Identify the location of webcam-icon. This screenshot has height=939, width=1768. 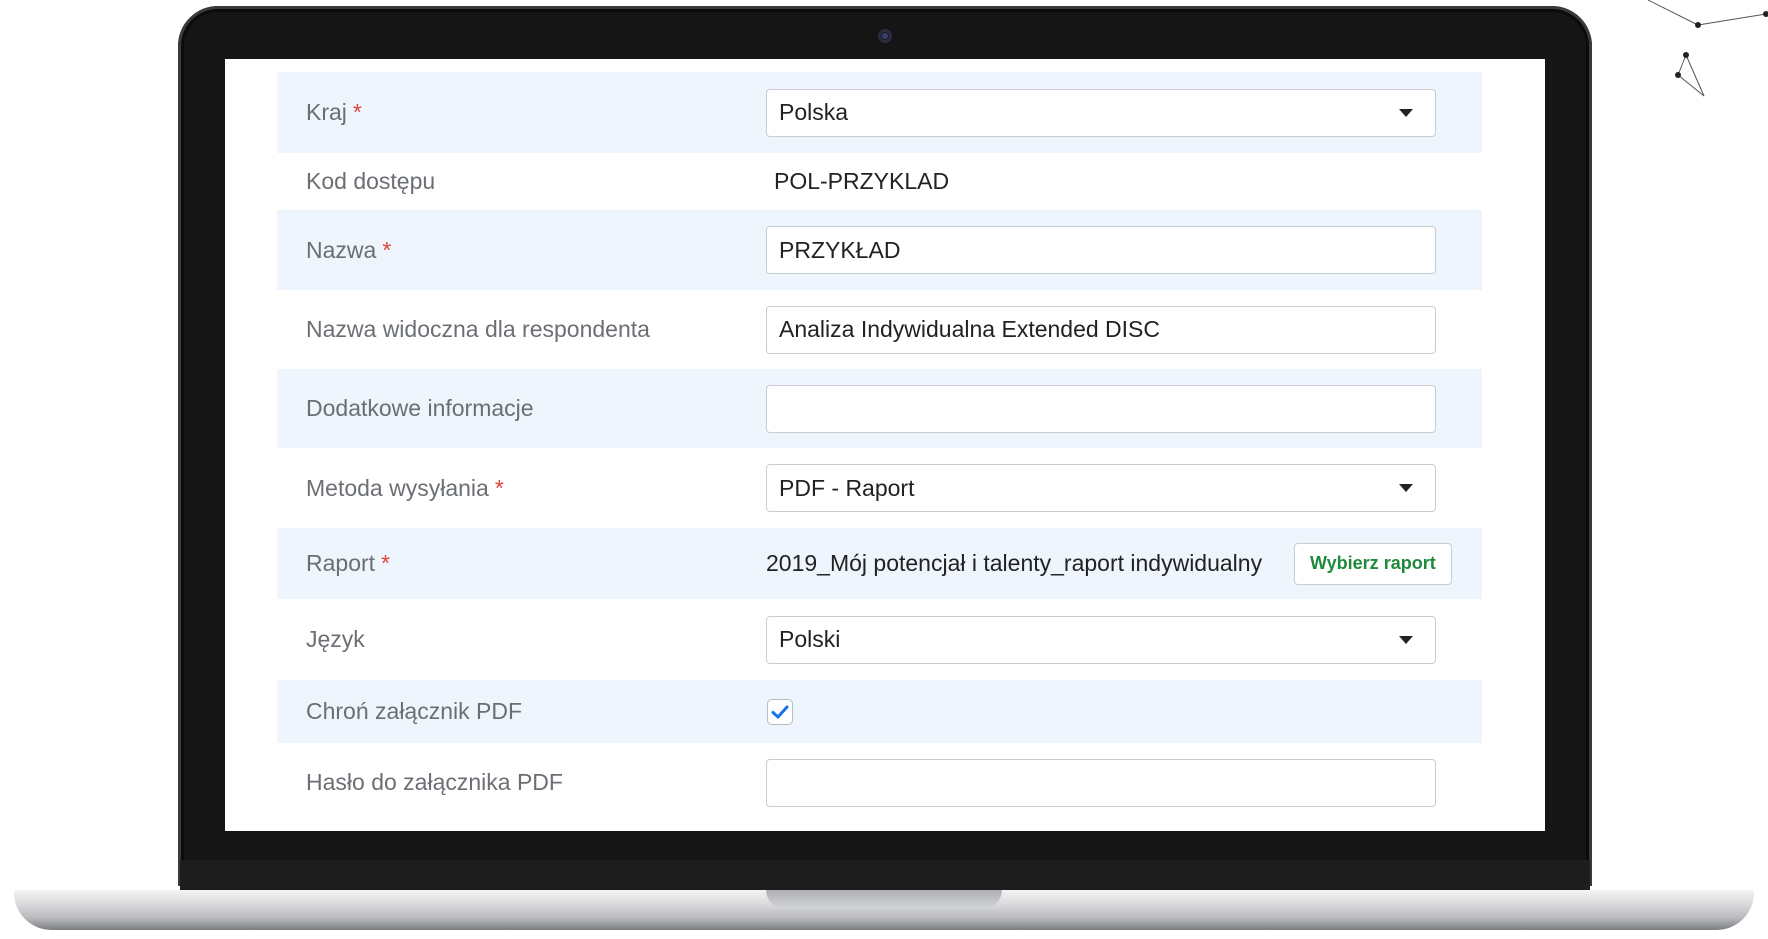
(885, 36).